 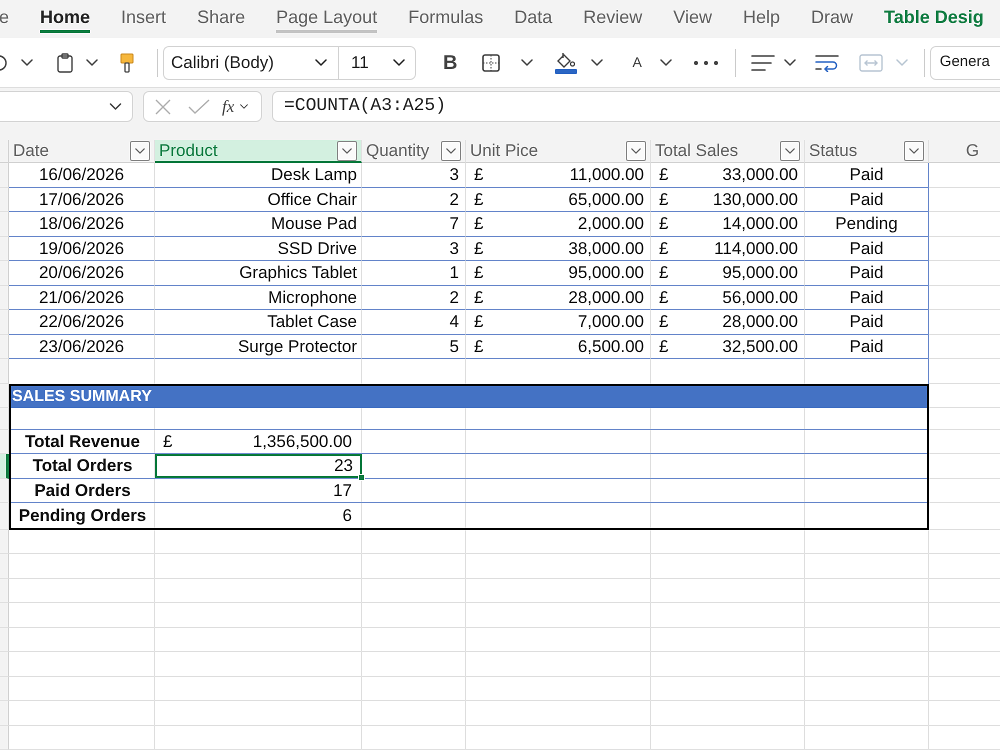 I want to click on ribbon-tab: e, so click(x=5, y=16).